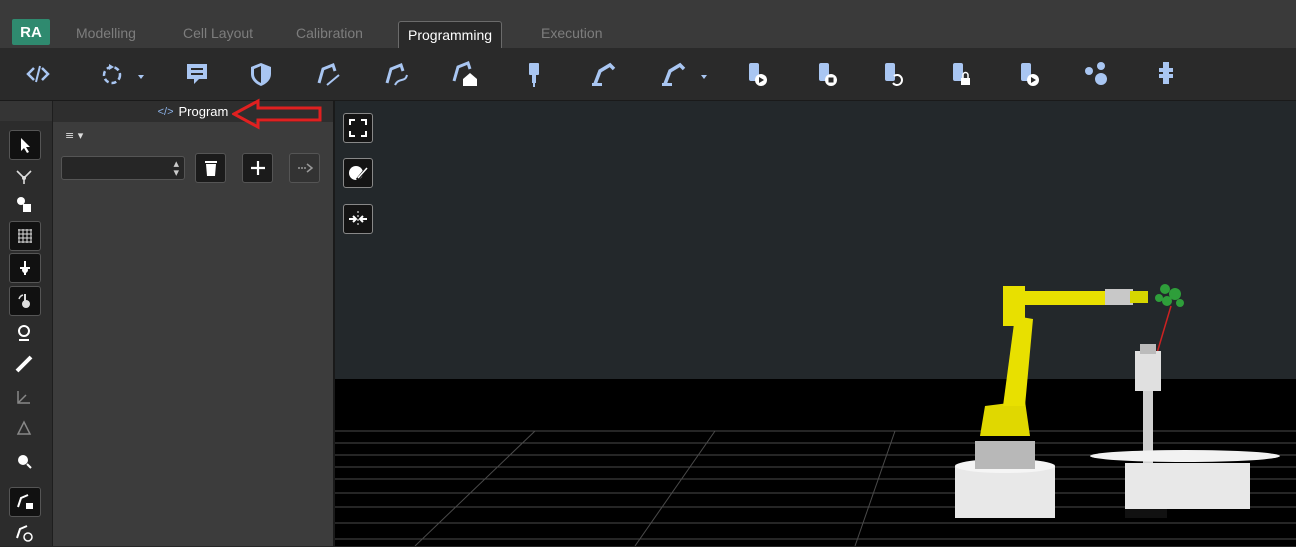  Describe the element at coordinates (74, 135) in the screenshot. I see `panel-menu-button: ≡ ▾` at that location.